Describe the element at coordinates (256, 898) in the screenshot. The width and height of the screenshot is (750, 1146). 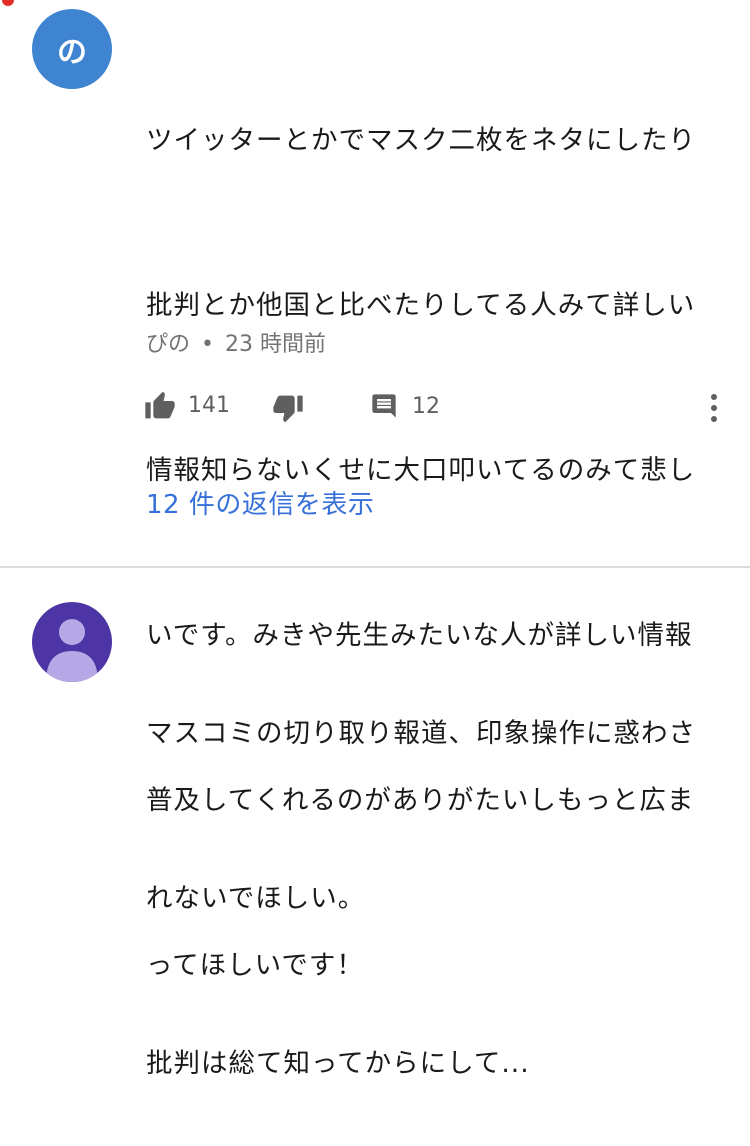
I see `comment-text-line: れないでほしい。` at that location.